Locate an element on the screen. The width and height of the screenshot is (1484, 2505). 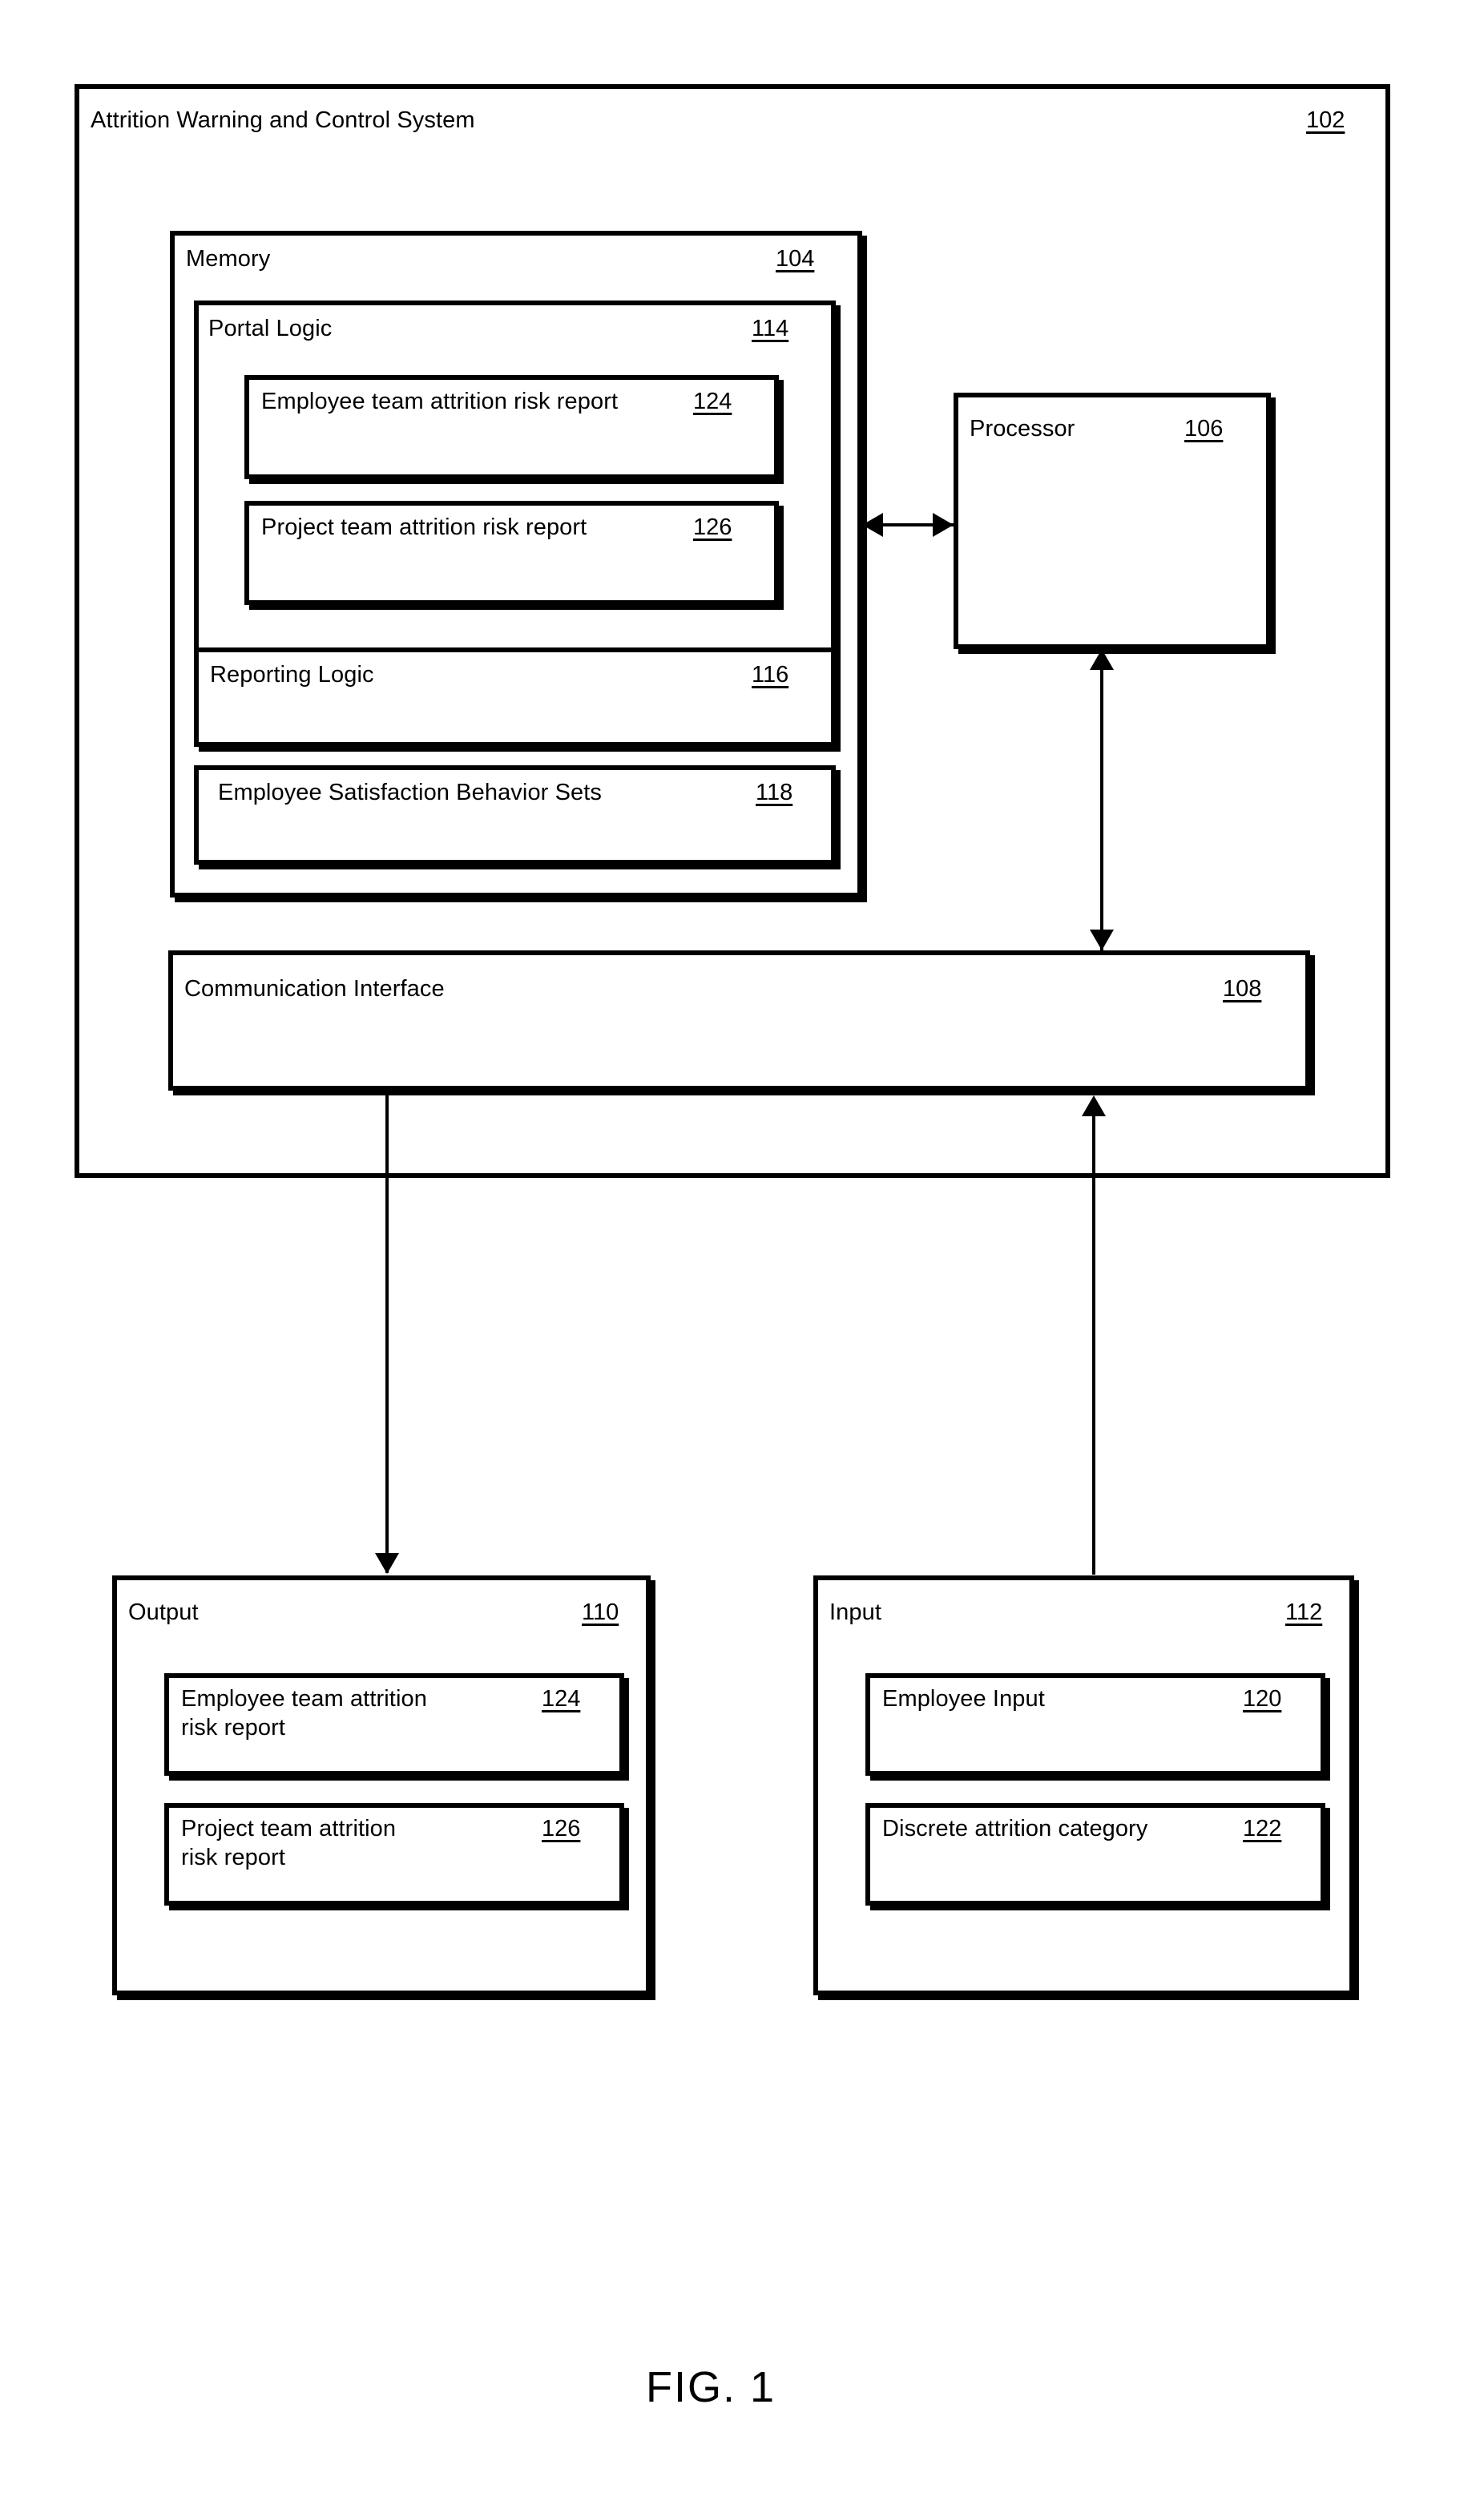
communication-interface-box is located at coordinates (739, 1020).